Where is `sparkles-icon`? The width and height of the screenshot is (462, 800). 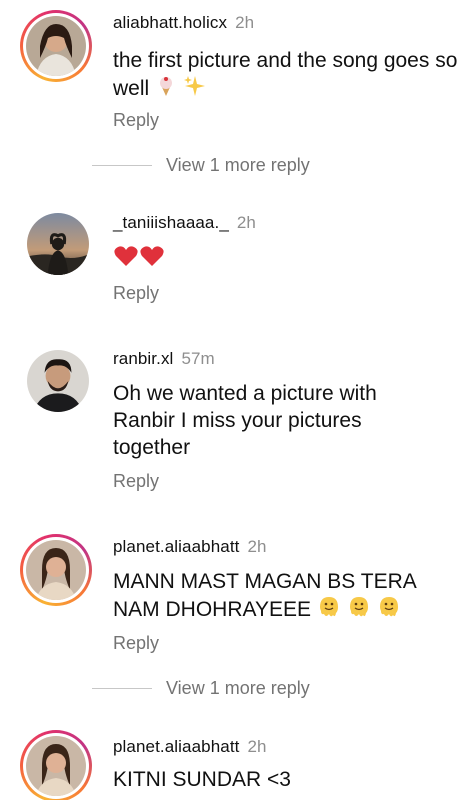
sparkles-icon is located at coordinates (195, 89).